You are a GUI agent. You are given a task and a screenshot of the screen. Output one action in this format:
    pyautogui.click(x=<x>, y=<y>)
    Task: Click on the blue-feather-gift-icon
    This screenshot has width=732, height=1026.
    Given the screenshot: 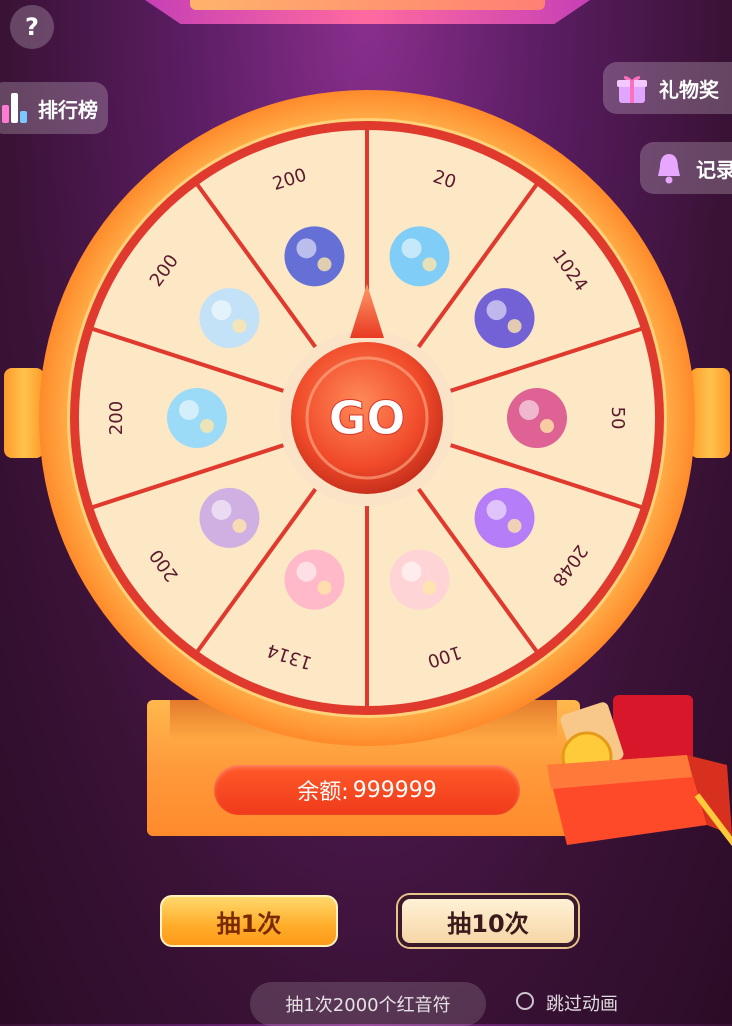 What is the action you would take?
    pyautogui.click(x=419, y=256)
    